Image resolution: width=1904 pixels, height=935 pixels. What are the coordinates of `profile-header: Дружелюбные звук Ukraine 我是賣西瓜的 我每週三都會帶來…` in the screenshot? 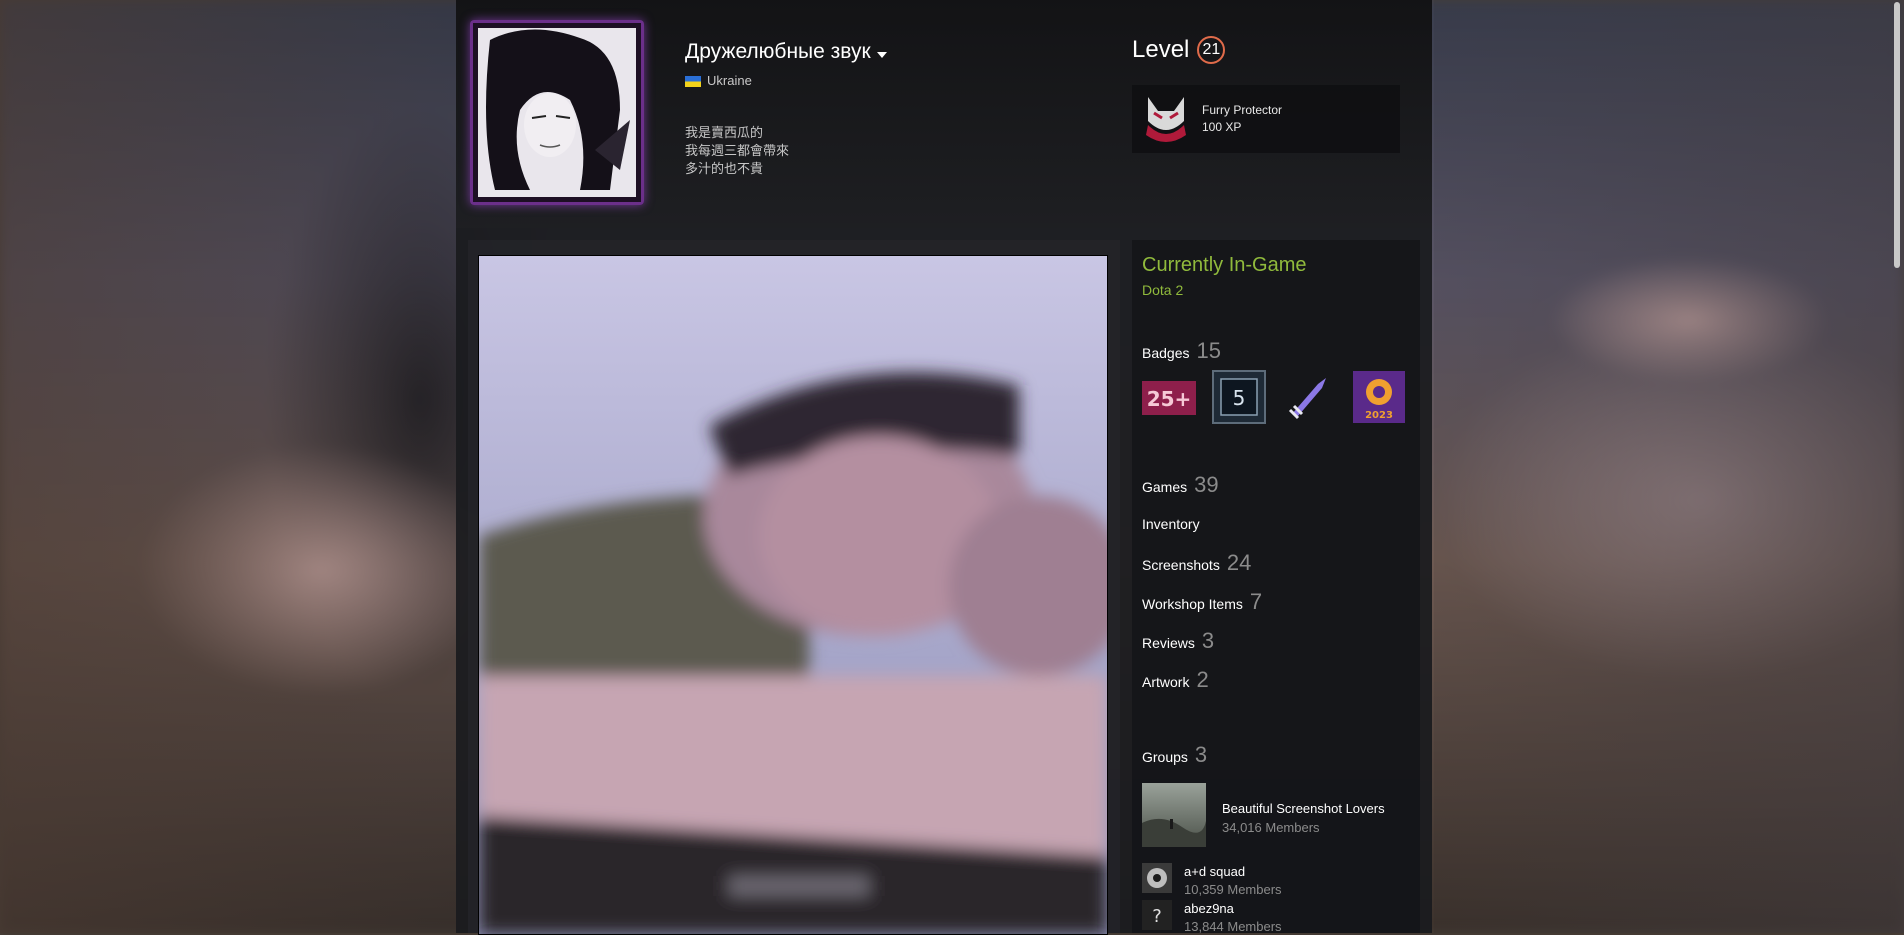 It's located at (944, 114).